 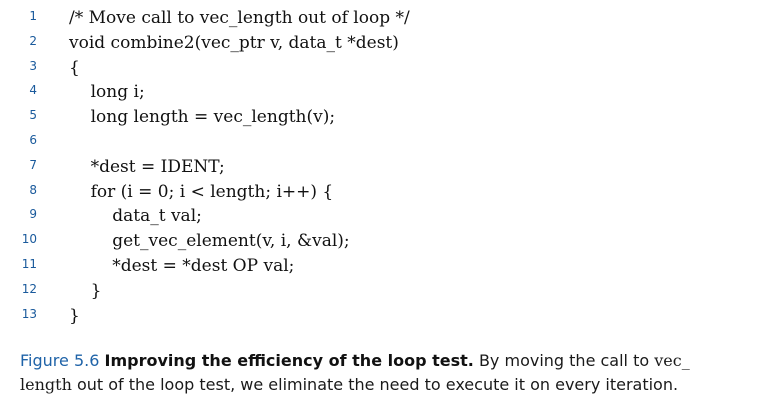 What do you see at coordinates (147, 166) in the screenshot?
I see `code-text: *dest = IDENT;` at bounding box center [147, 166].